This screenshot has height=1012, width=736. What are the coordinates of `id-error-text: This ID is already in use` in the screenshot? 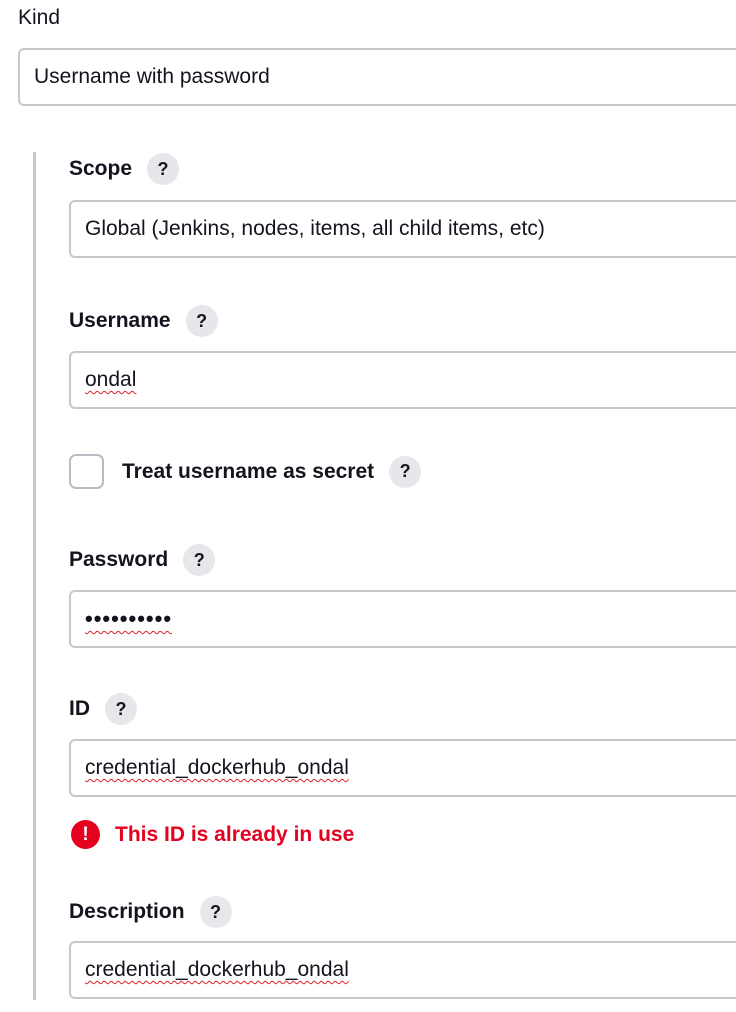 It's located at (235, 834).